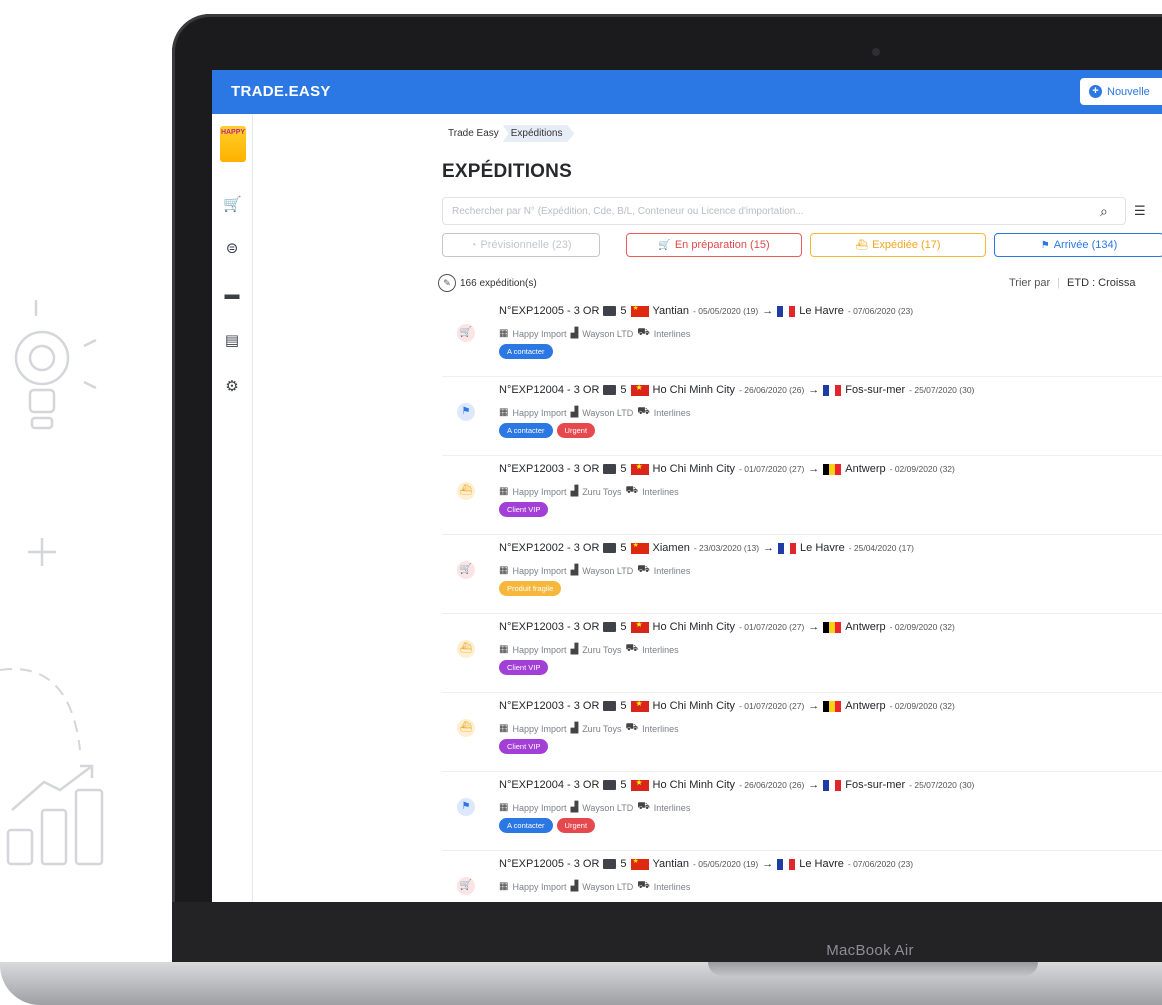 Image resolution: width=1162 pixels, height=1005 pixels. Describe the element at coordinates (549, 548) in the screenshot. I see `shipment-id: N°EXP12002 - 3 OR` at that location.